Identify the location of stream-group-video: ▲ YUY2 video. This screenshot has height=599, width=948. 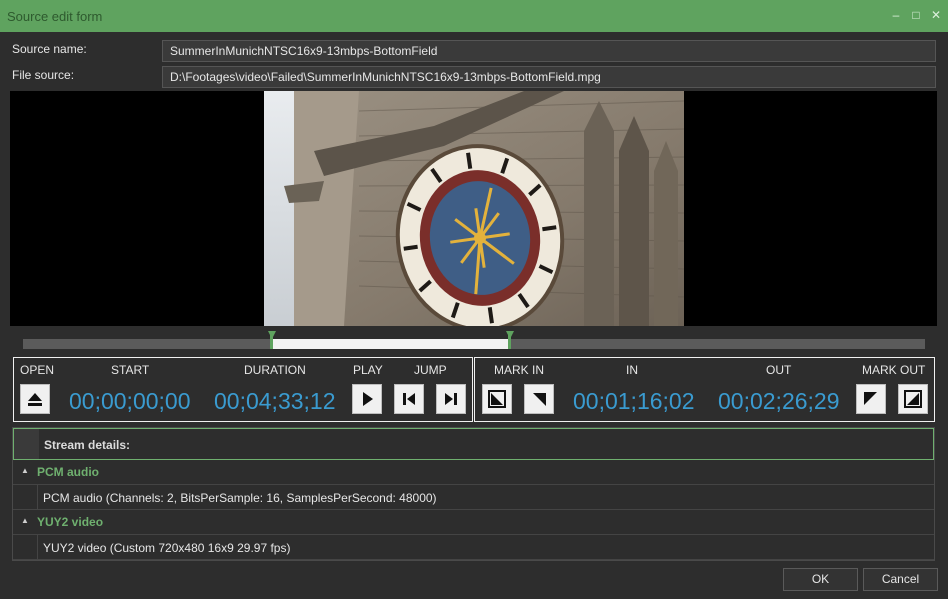
(473, 522).